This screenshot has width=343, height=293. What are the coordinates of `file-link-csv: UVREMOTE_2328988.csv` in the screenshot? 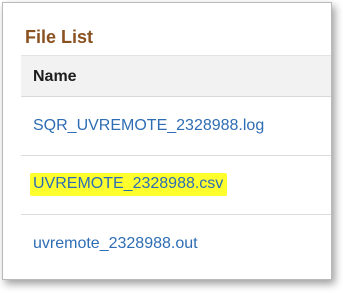 It's located at (129, 184).